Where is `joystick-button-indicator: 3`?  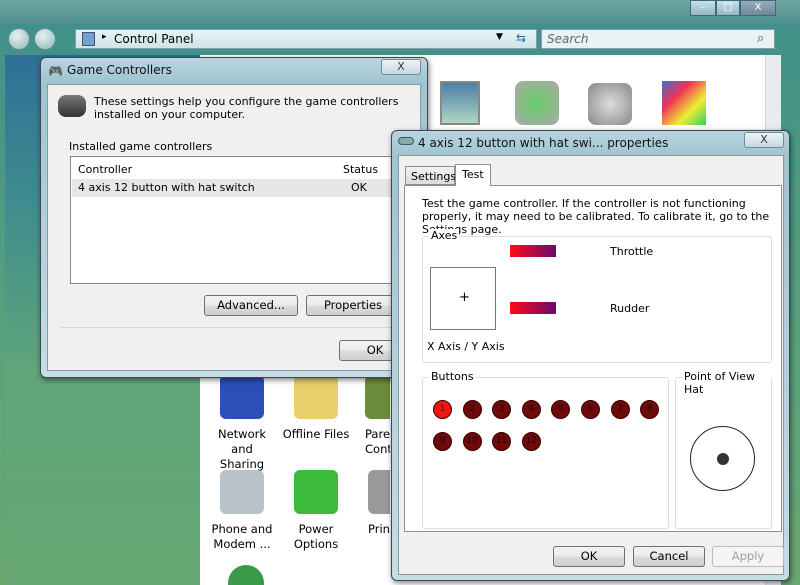
joystick-button-indicator: 3 is located at coordinates (502, 409).